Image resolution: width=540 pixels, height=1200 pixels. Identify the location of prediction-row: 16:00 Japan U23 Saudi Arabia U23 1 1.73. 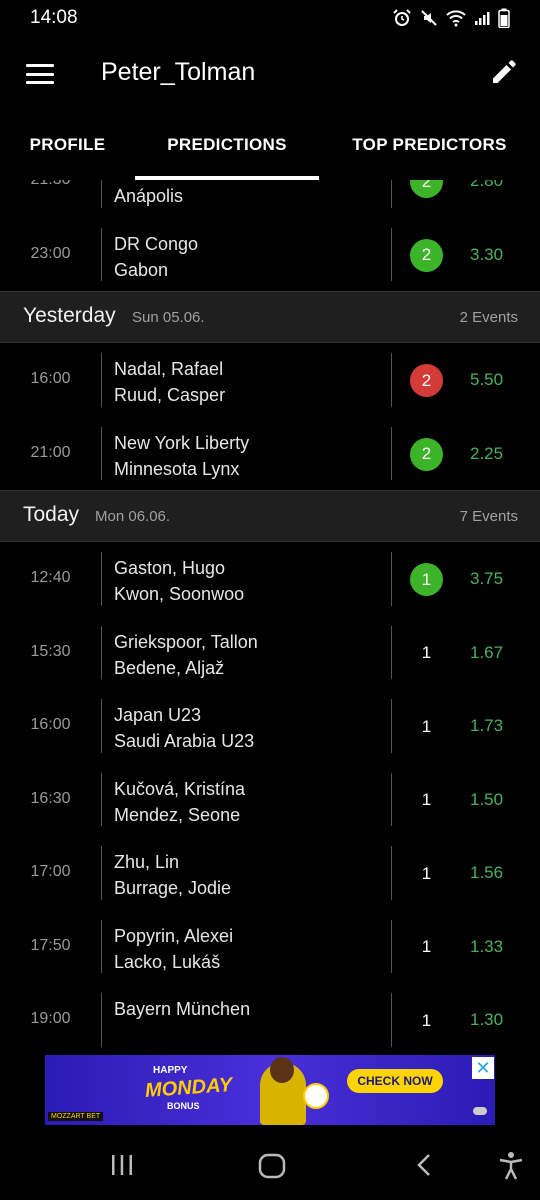
(270, 726).